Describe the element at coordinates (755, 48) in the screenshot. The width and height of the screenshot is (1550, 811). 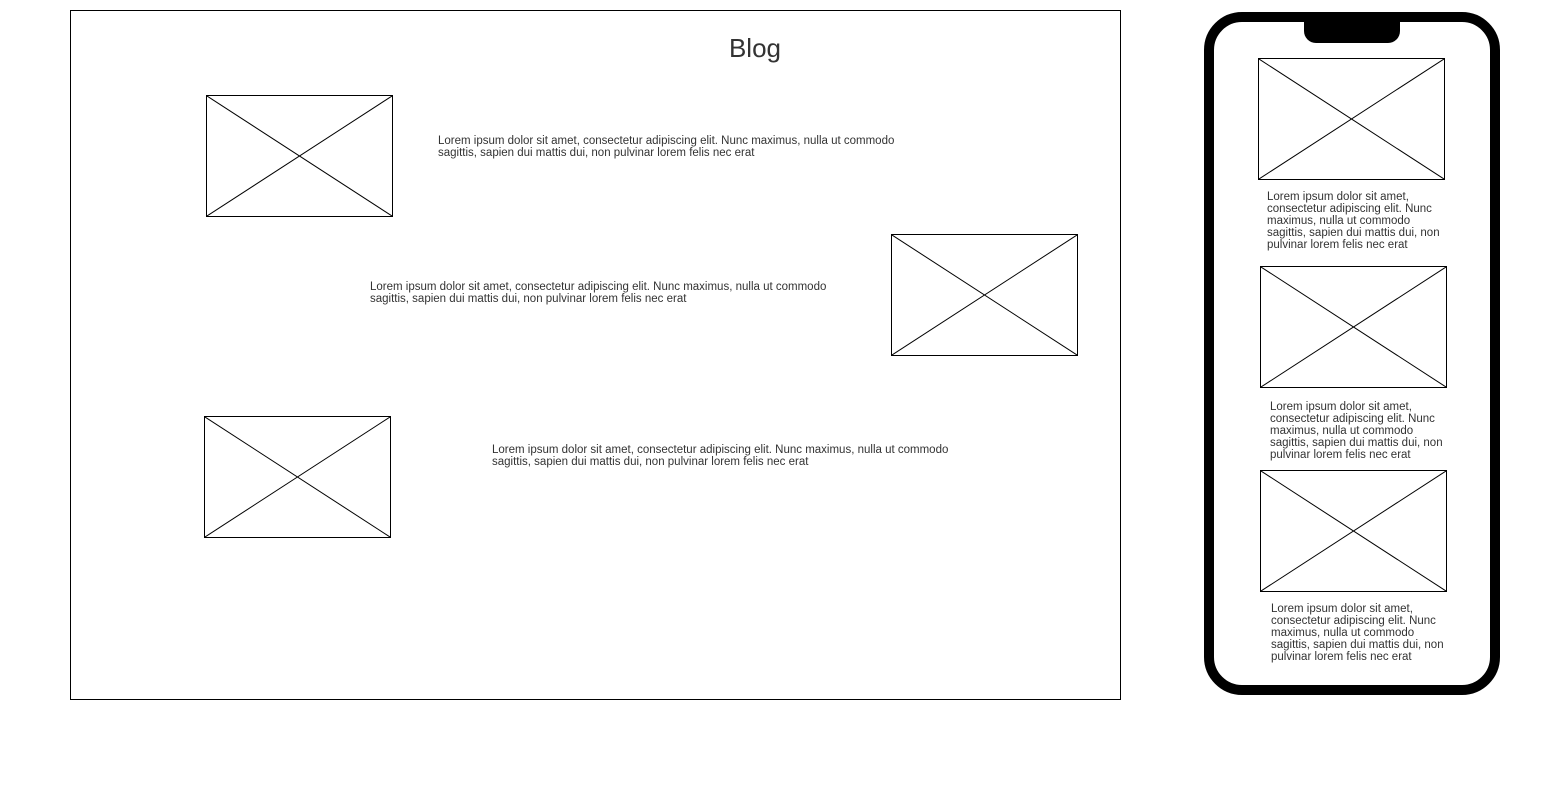
I see `page-title: Blog` at that location.